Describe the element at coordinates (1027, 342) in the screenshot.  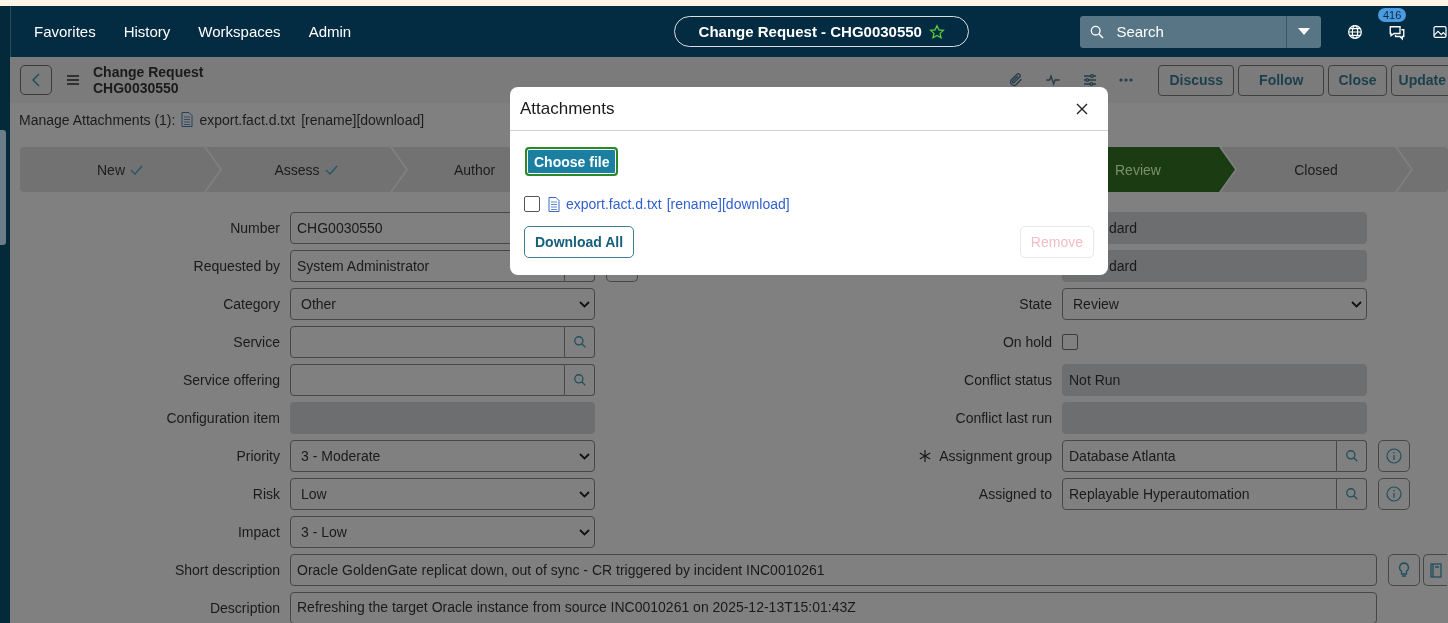
I see `field-label: On hold` at that location.